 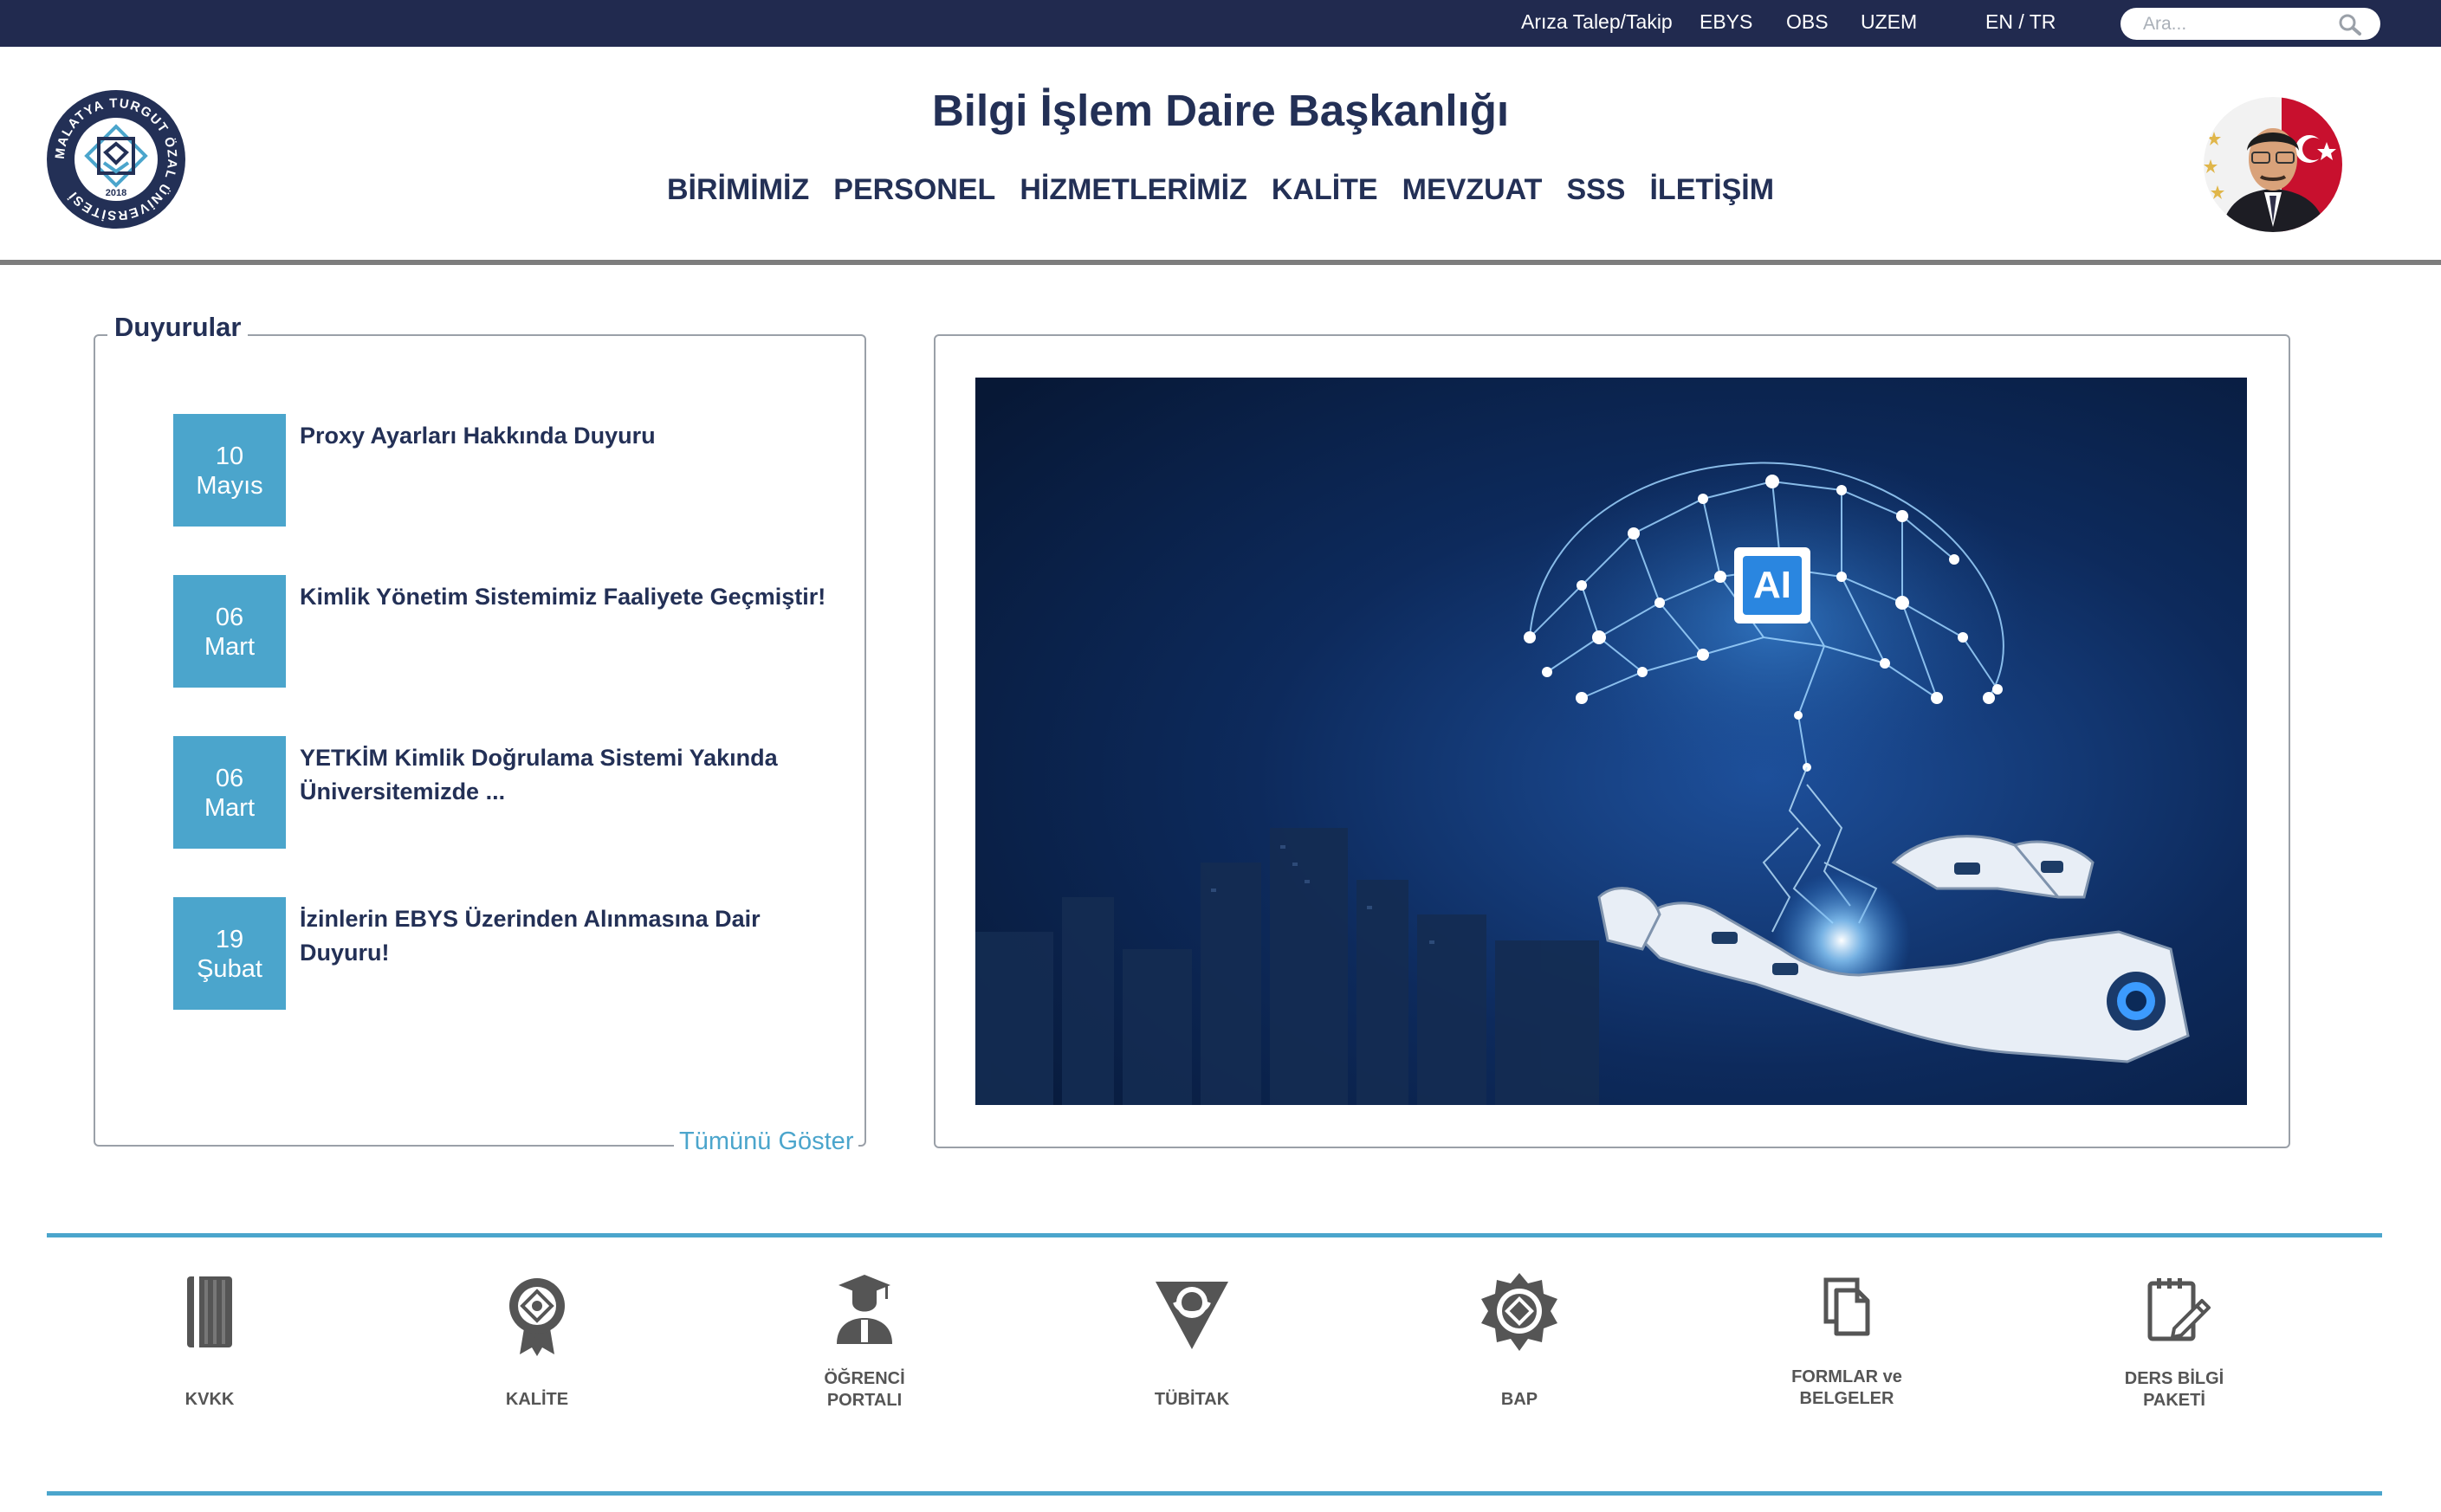 I want to click on top-bar: Arıza Talep/Takip EBYS OBS UZEM EN / TR, so click(x=1220, y=23).